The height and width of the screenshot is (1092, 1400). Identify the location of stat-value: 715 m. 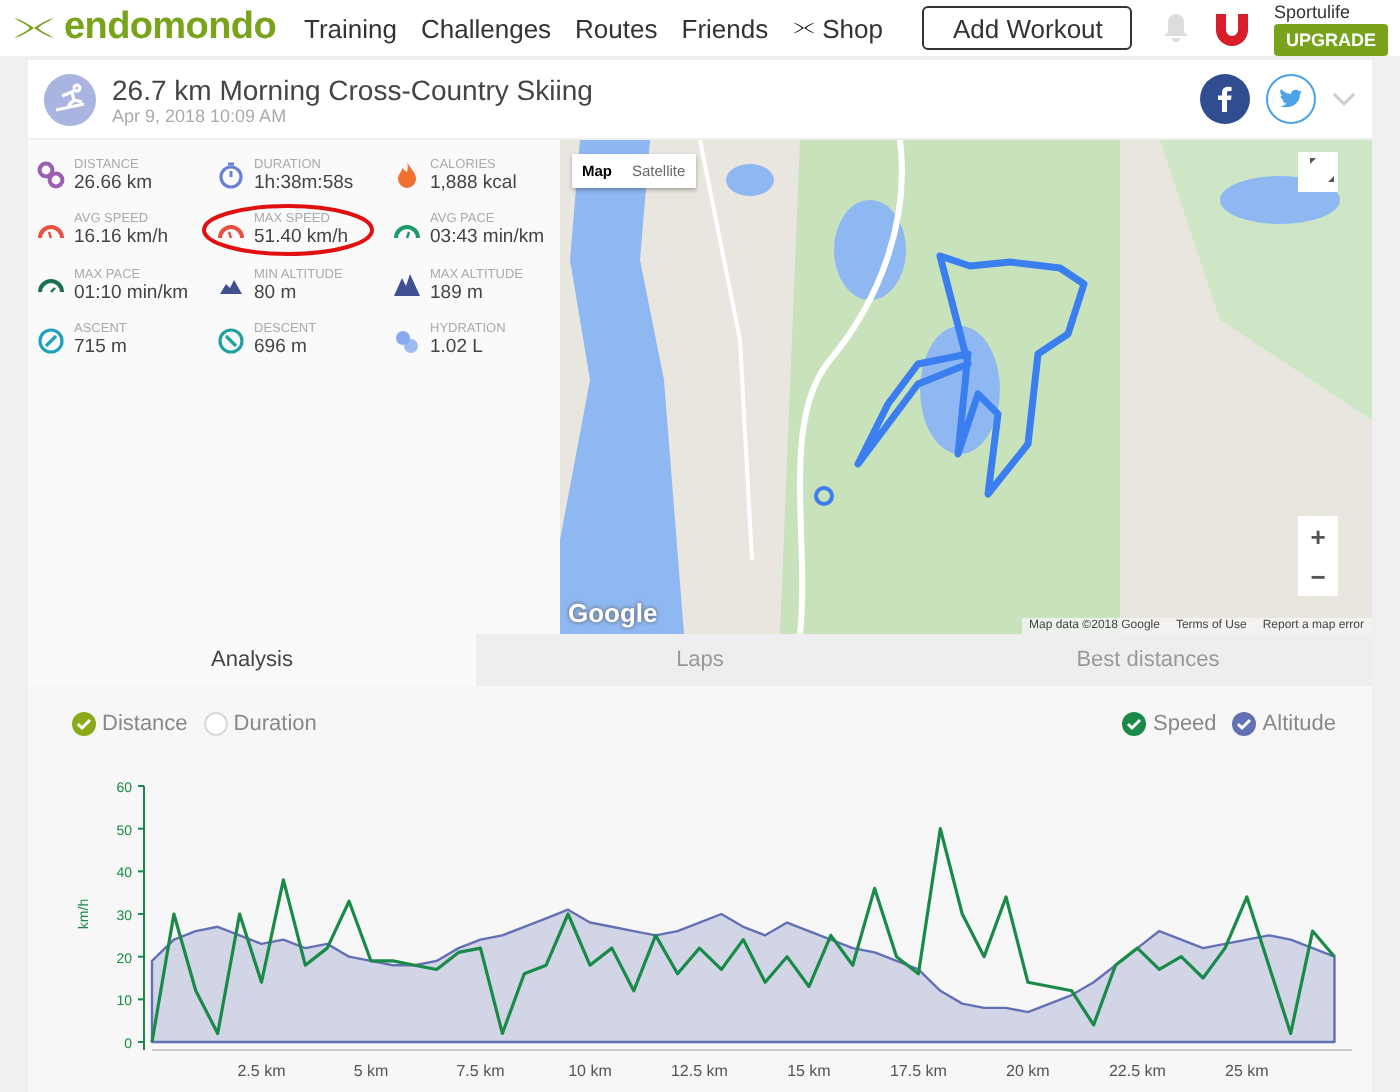
(100, 347).